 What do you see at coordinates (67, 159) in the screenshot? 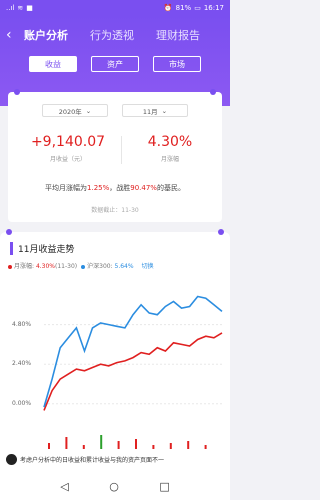
I see `monthly-income-label: 月收益（元）` at bounding box center [67, 159].